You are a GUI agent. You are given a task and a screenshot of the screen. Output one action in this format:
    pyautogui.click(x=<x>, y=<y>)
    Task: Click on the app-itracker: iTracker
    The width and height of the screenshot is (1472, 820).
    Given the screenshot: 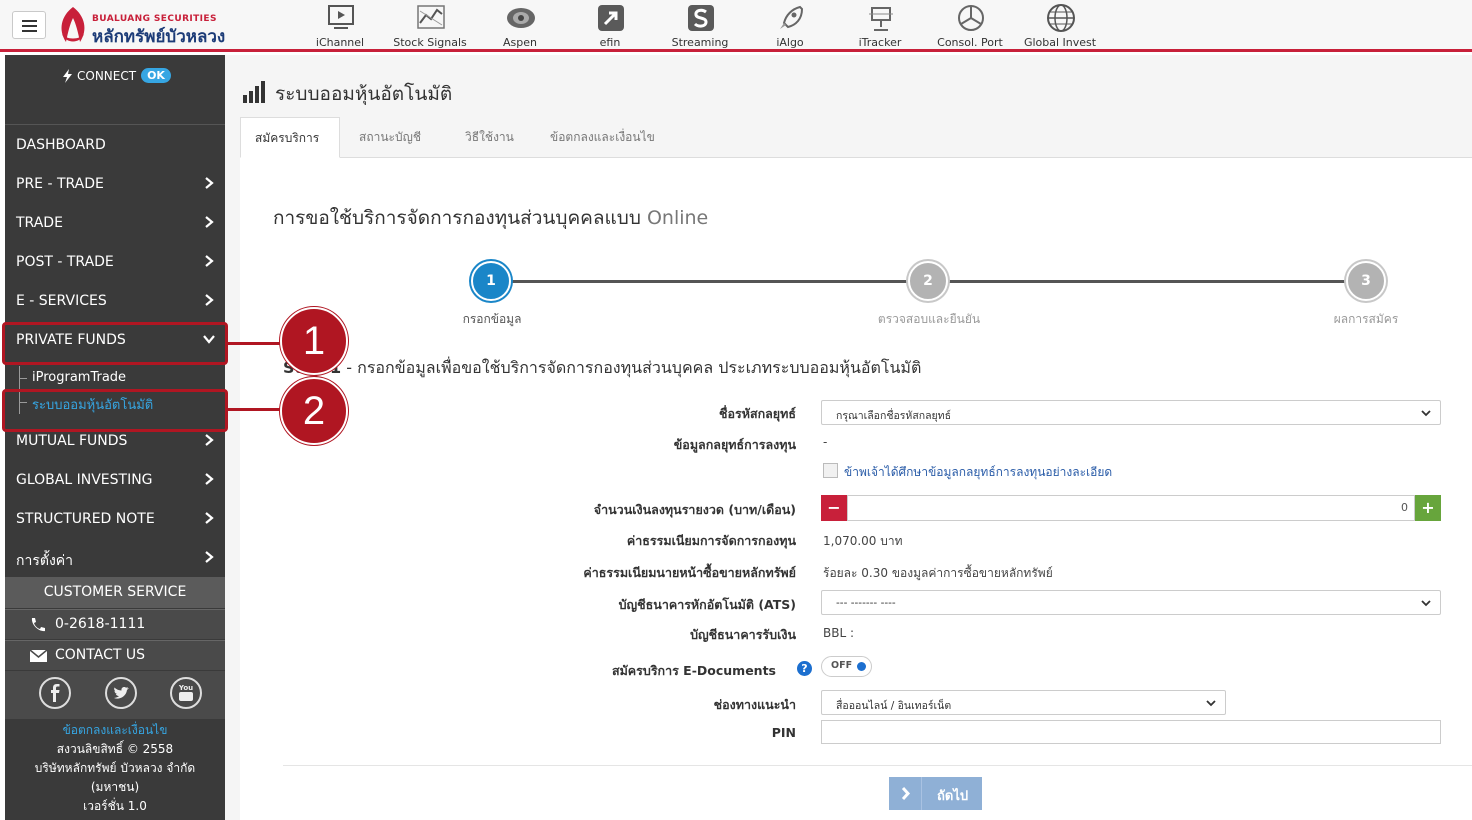 What is the action you would take?
    pyautogui.click(x=880, y=26)
    